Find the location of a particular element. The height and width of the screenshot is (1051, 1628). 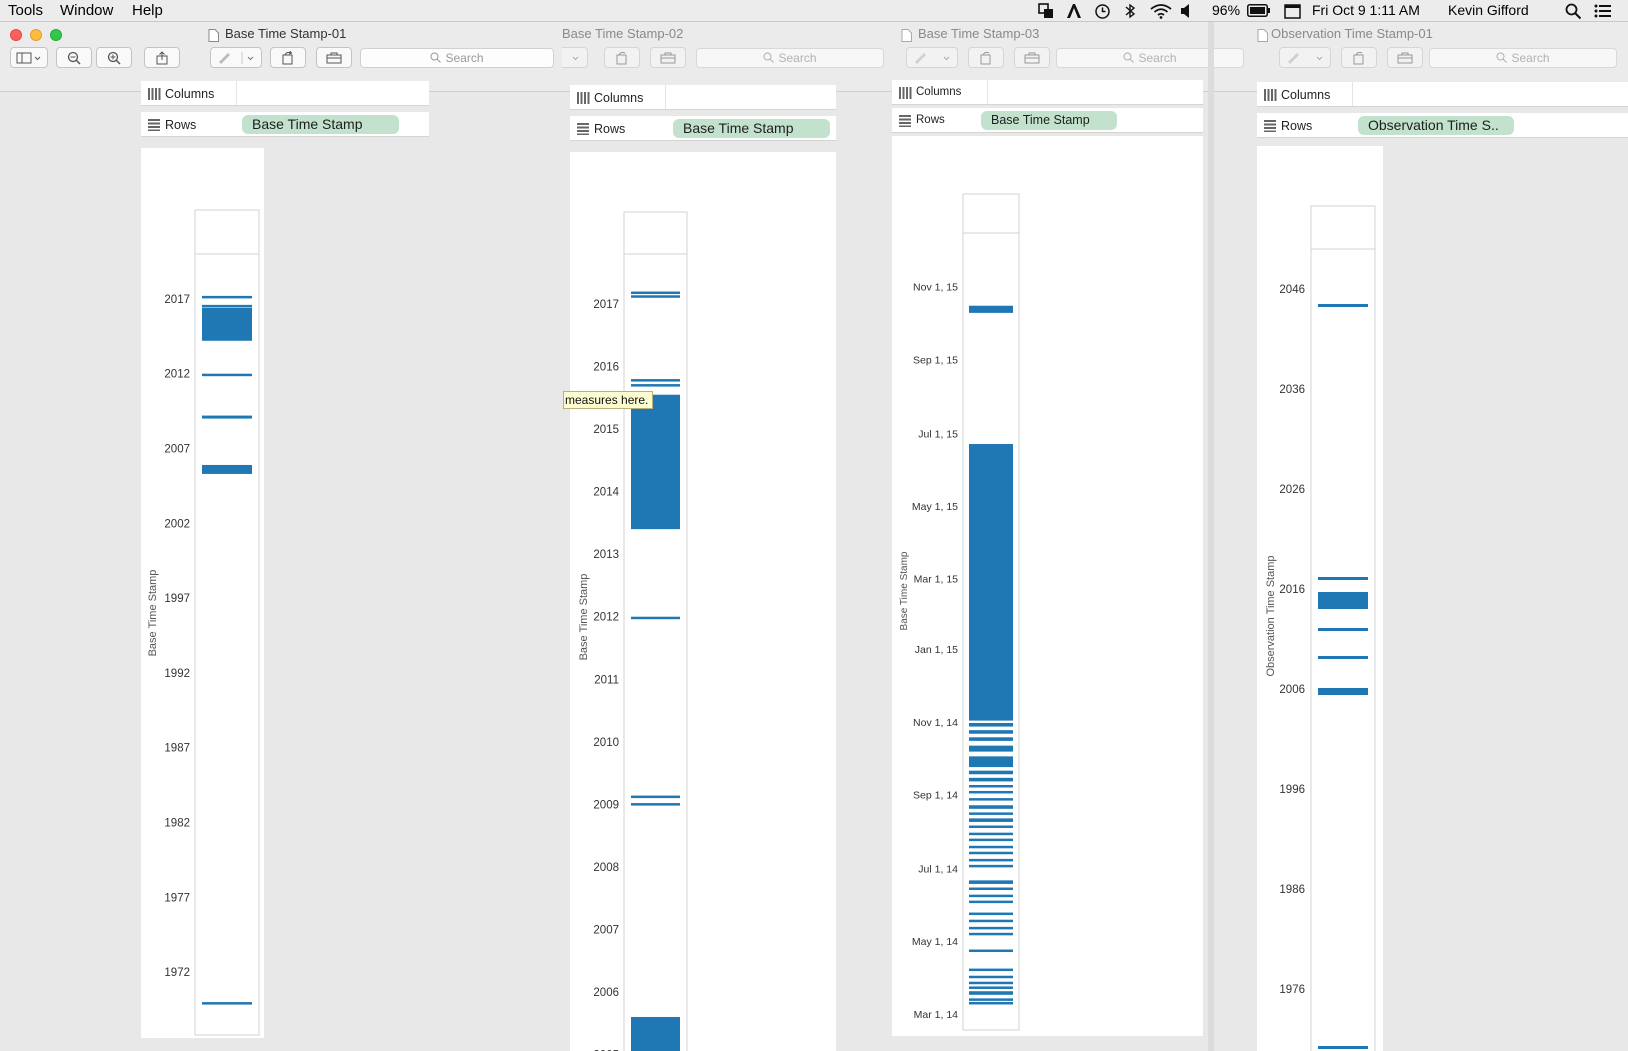

rows-pill-observation-time-stamp: Observation Time S.. is located at coordinates (1436, 125).